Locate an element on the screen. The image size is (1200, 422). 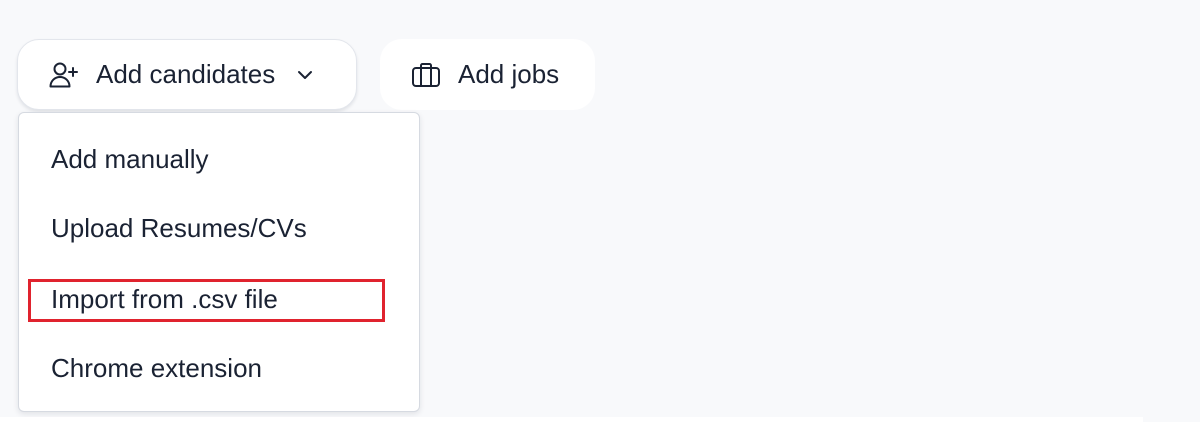
add-jobs-label: Add jobs is located at coordinates (509, 74).